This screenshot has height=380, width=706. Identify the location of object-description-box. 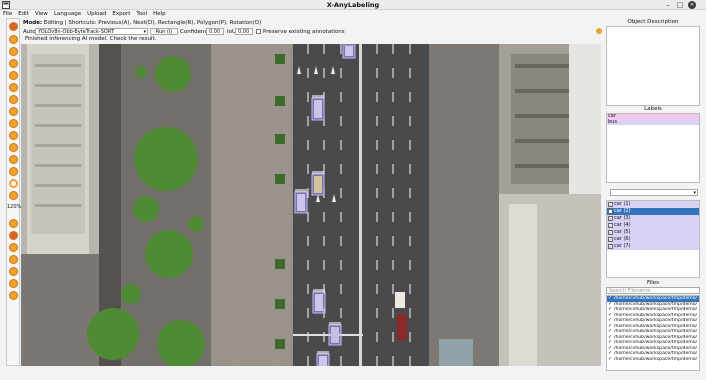
(653, 66).